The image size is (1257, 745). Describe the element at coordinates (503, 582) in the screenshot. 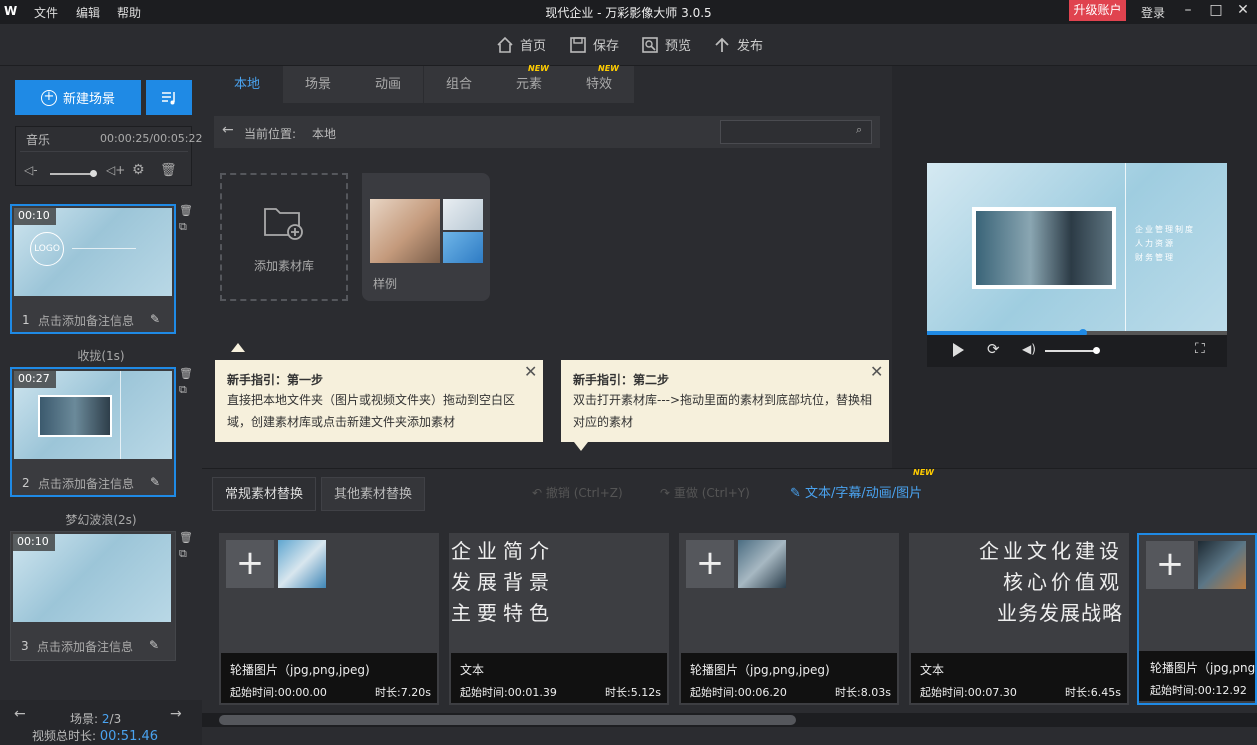

I see `slot-text-line: 发展背景` at that location.